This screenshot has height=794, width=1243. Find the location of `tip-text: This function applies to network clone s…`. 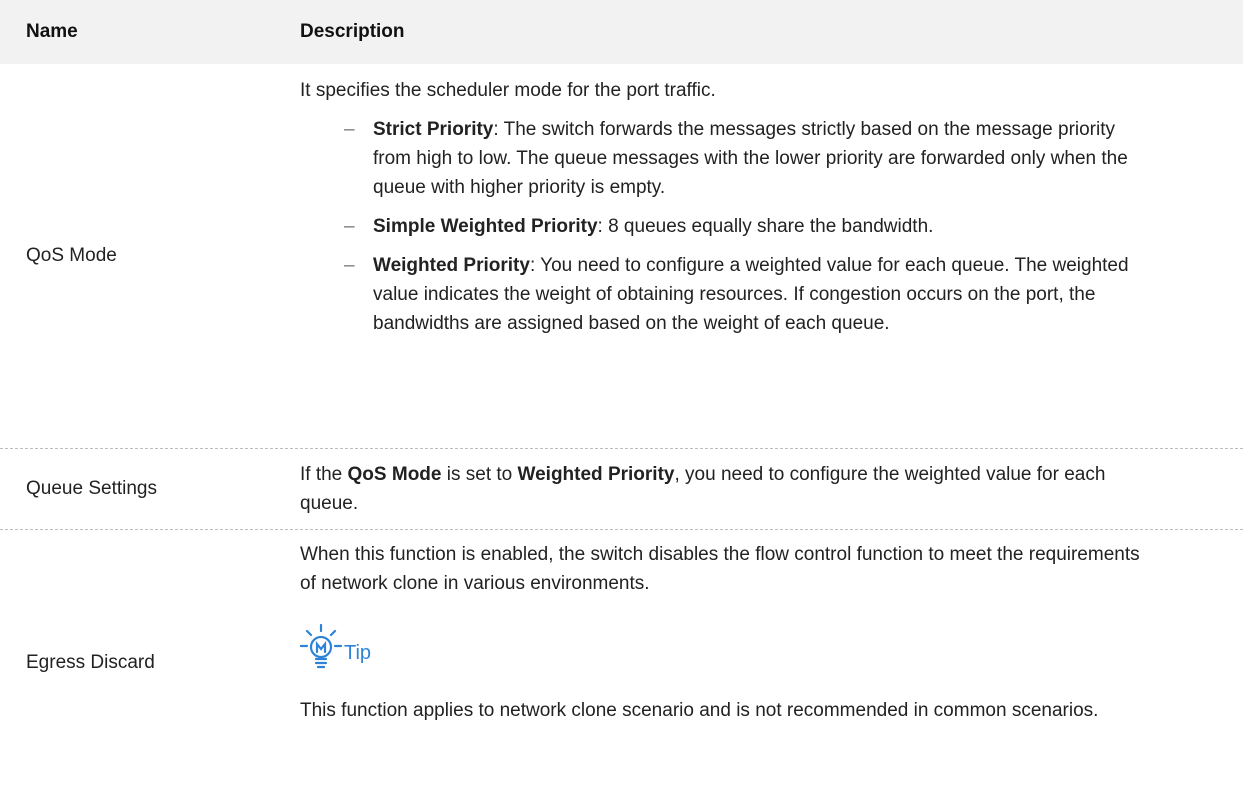

tip-text: This function applies to network clone s… is located at coordinates (699, 710).